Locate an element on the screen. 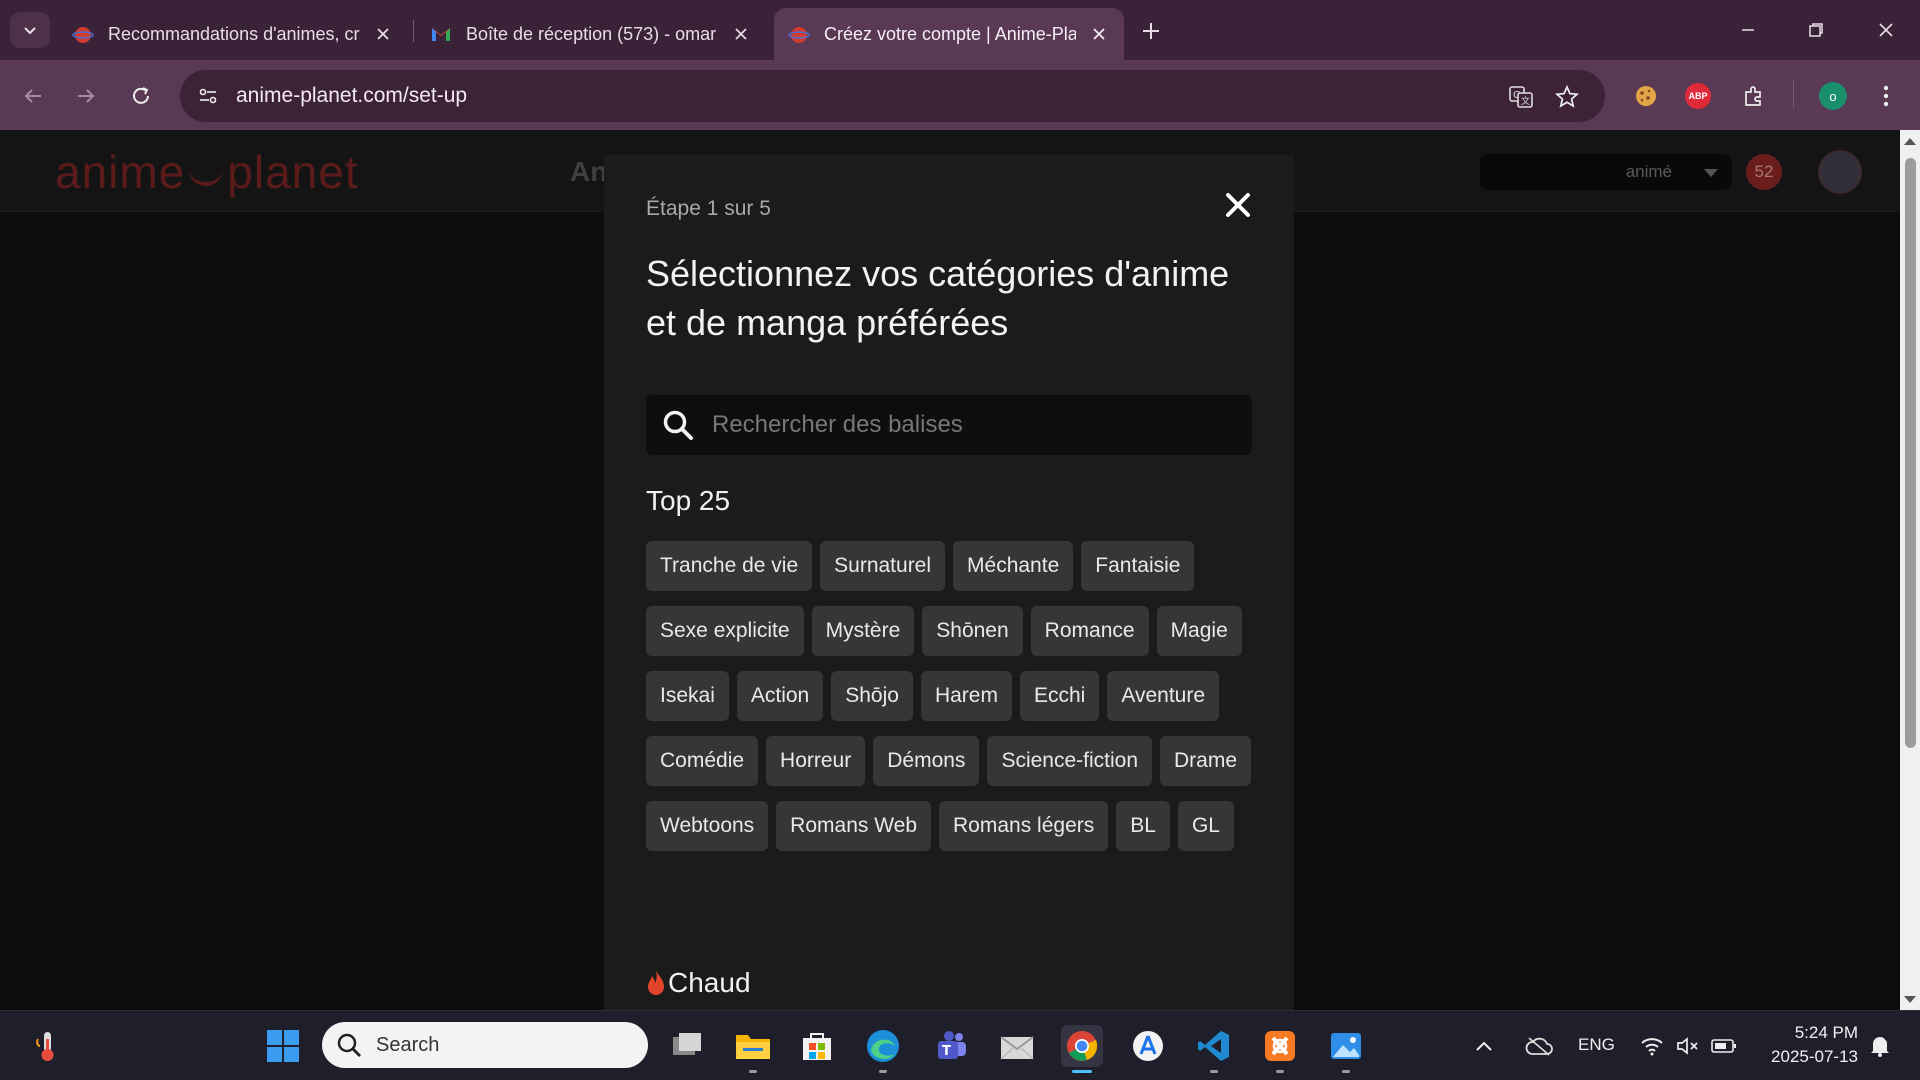 The image size is (1920, 1080). xampp-button is located at coordinates (1280, 1049).